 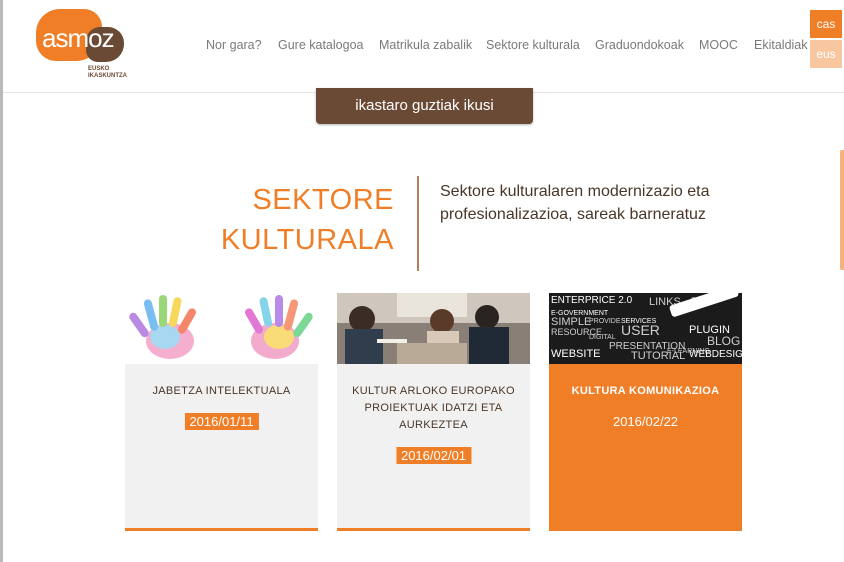 I want to click on chalkboard-word: ENTERPRICE 2.0, so click(x=592, y=300).